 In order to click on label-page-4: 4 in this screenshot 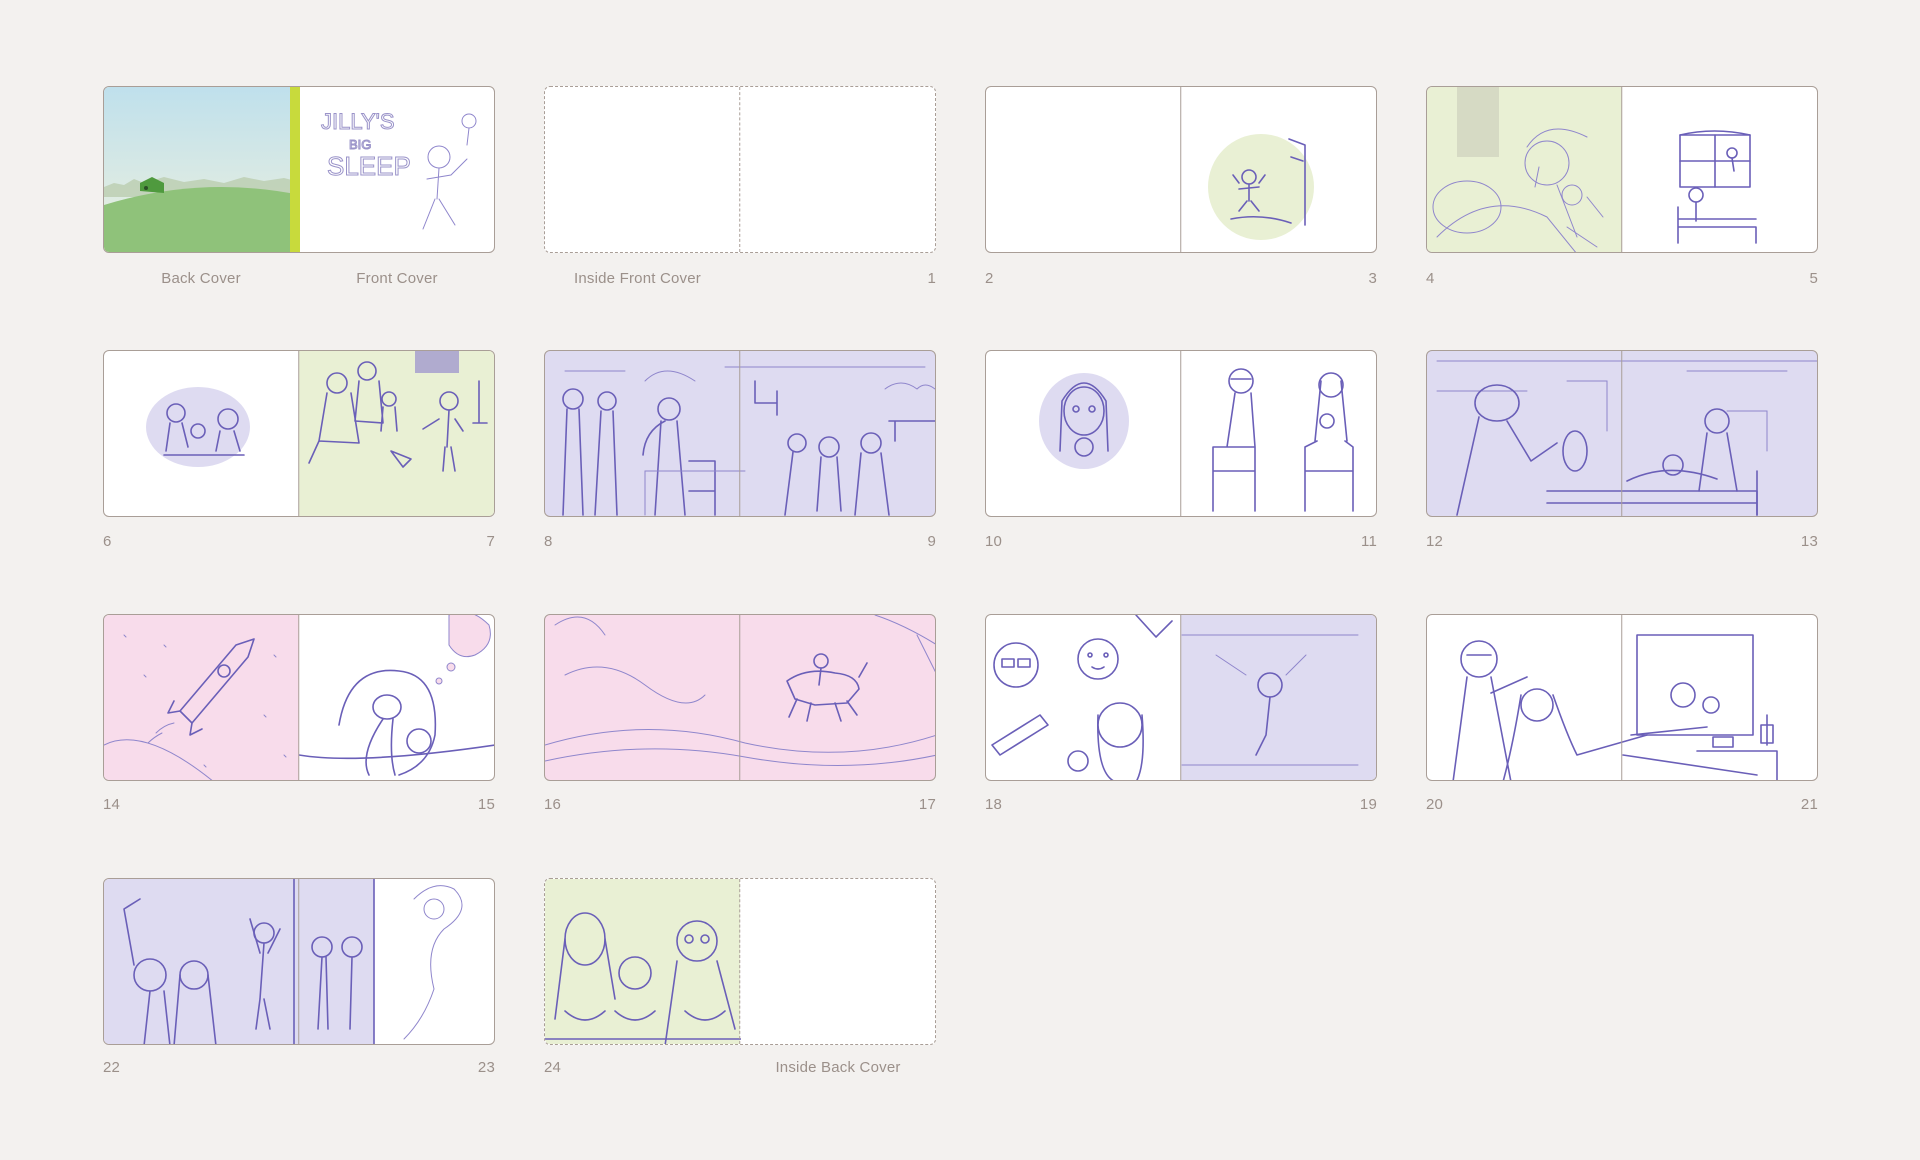, I will do `click(1430, 278)`.